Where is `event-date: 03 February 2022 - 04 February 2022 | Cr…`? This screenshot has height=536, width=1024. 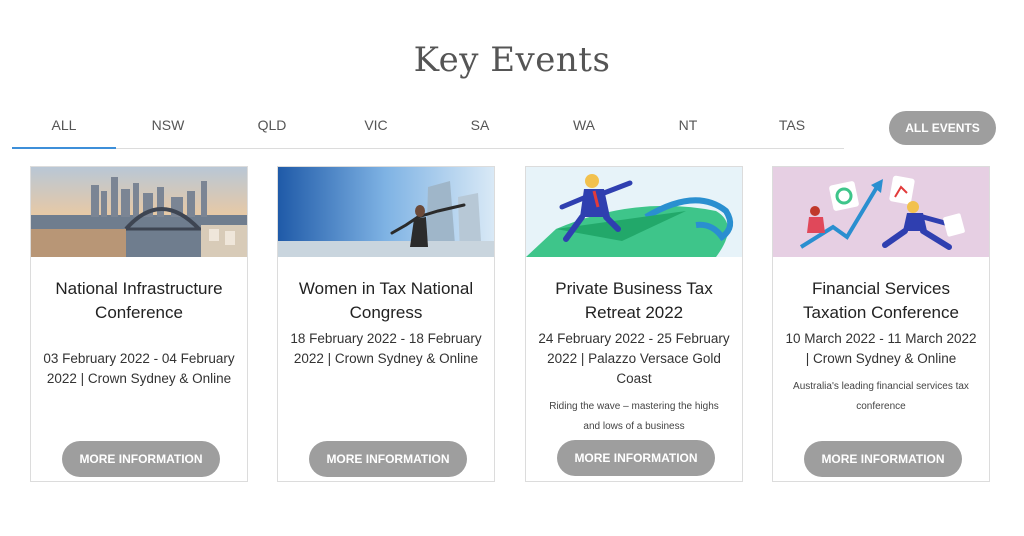 event-date: 03 February 2022 - 04 February 2022 | Cr… is located at coordinates (139, 368).